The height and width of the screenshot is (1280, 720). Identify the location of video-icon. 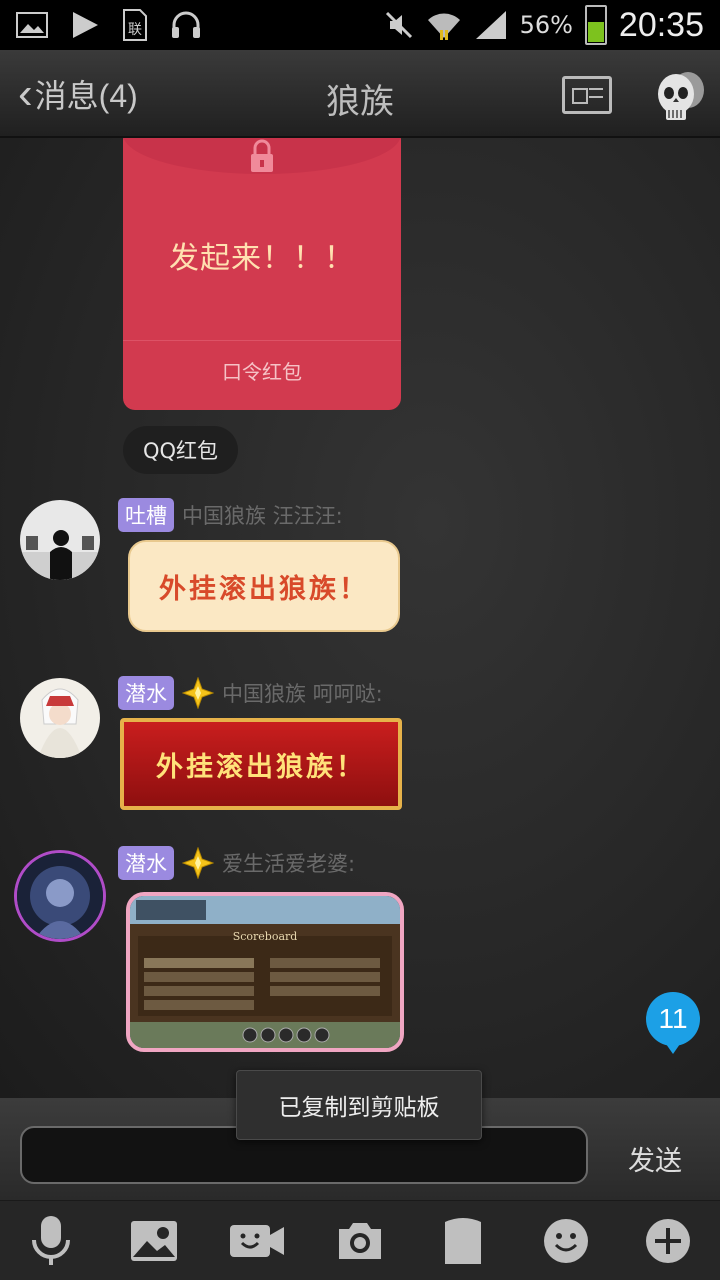
(257, 1241).